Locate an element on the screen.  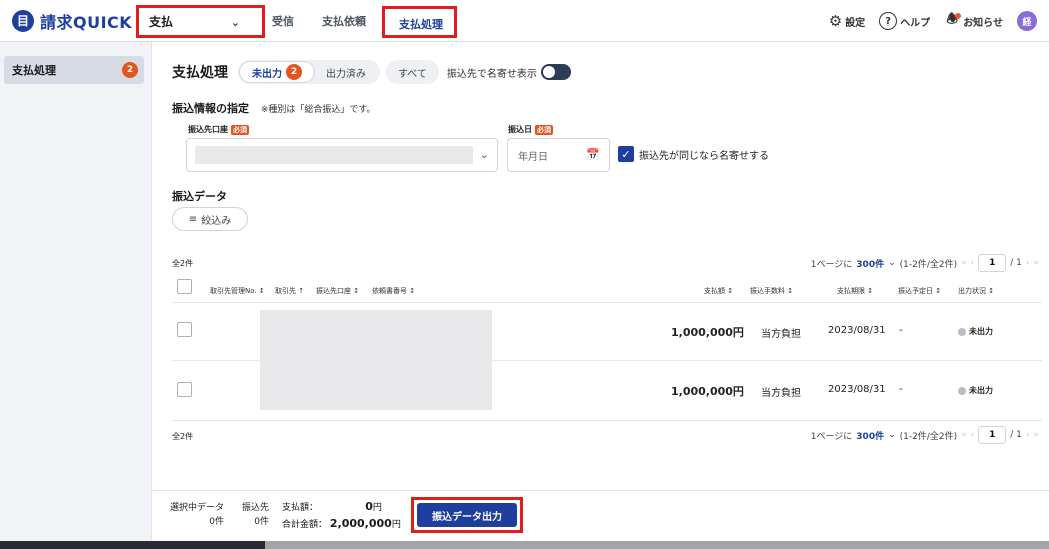
column-header-output-status: 出力状況 ↕ is located at coordinates (976, 291).